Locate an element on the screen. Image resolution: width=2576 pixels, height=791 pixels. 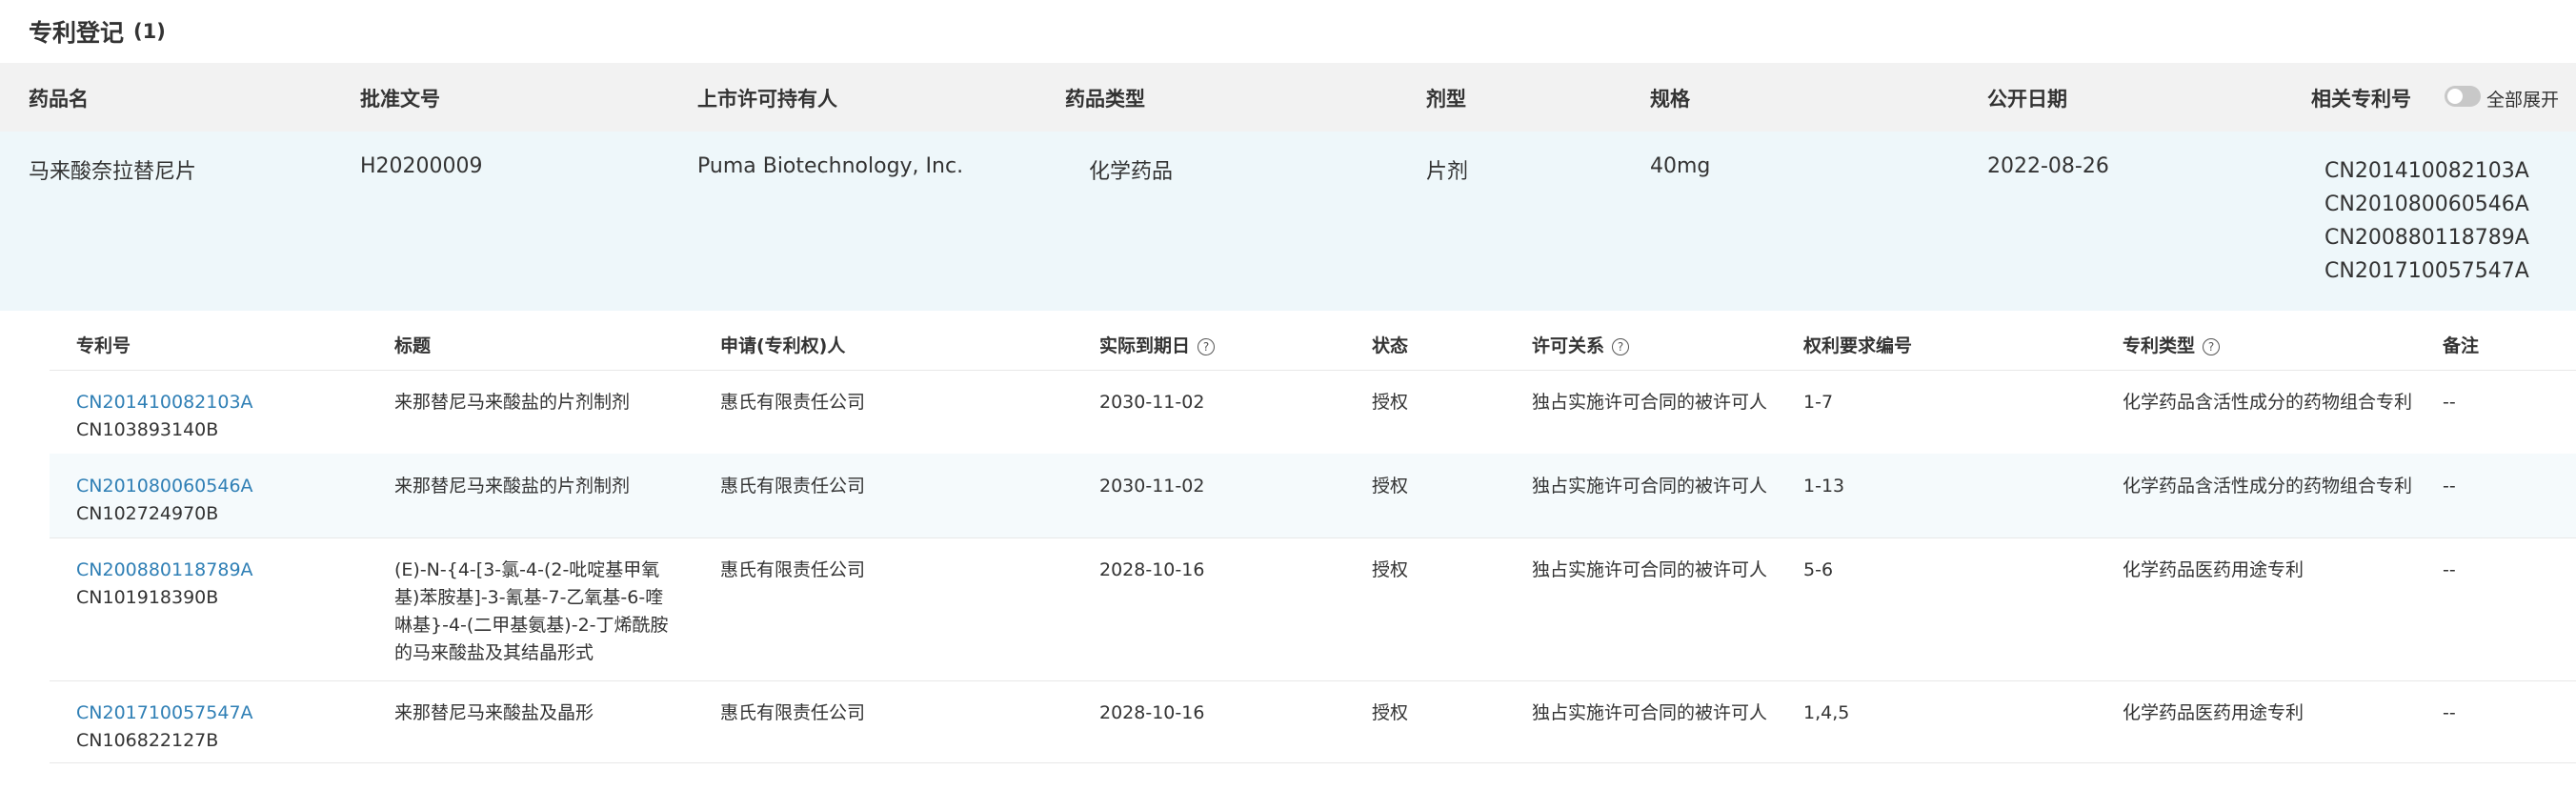
patent-grant-no: CN101918390B is located at coordinates (147, 597).